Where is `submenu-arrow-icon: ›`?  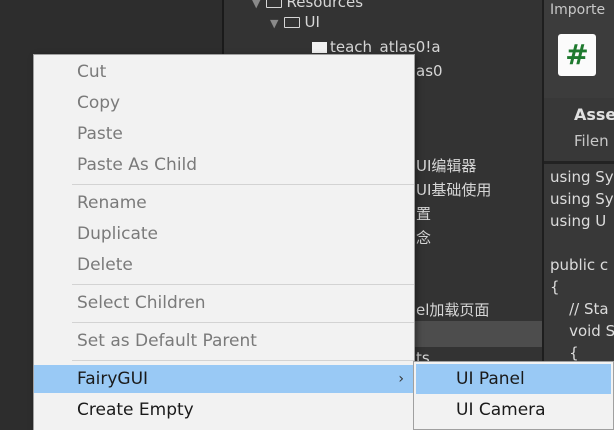
submenu-arrow-icon: › is located at coordinates (401, 379).